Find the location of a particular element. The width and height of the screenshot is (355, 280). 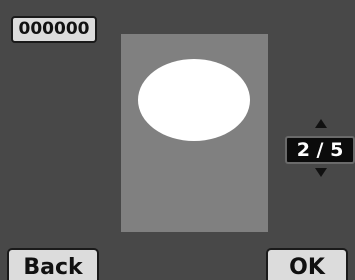

triangle-down-icon is located at coordinates (321, 172).